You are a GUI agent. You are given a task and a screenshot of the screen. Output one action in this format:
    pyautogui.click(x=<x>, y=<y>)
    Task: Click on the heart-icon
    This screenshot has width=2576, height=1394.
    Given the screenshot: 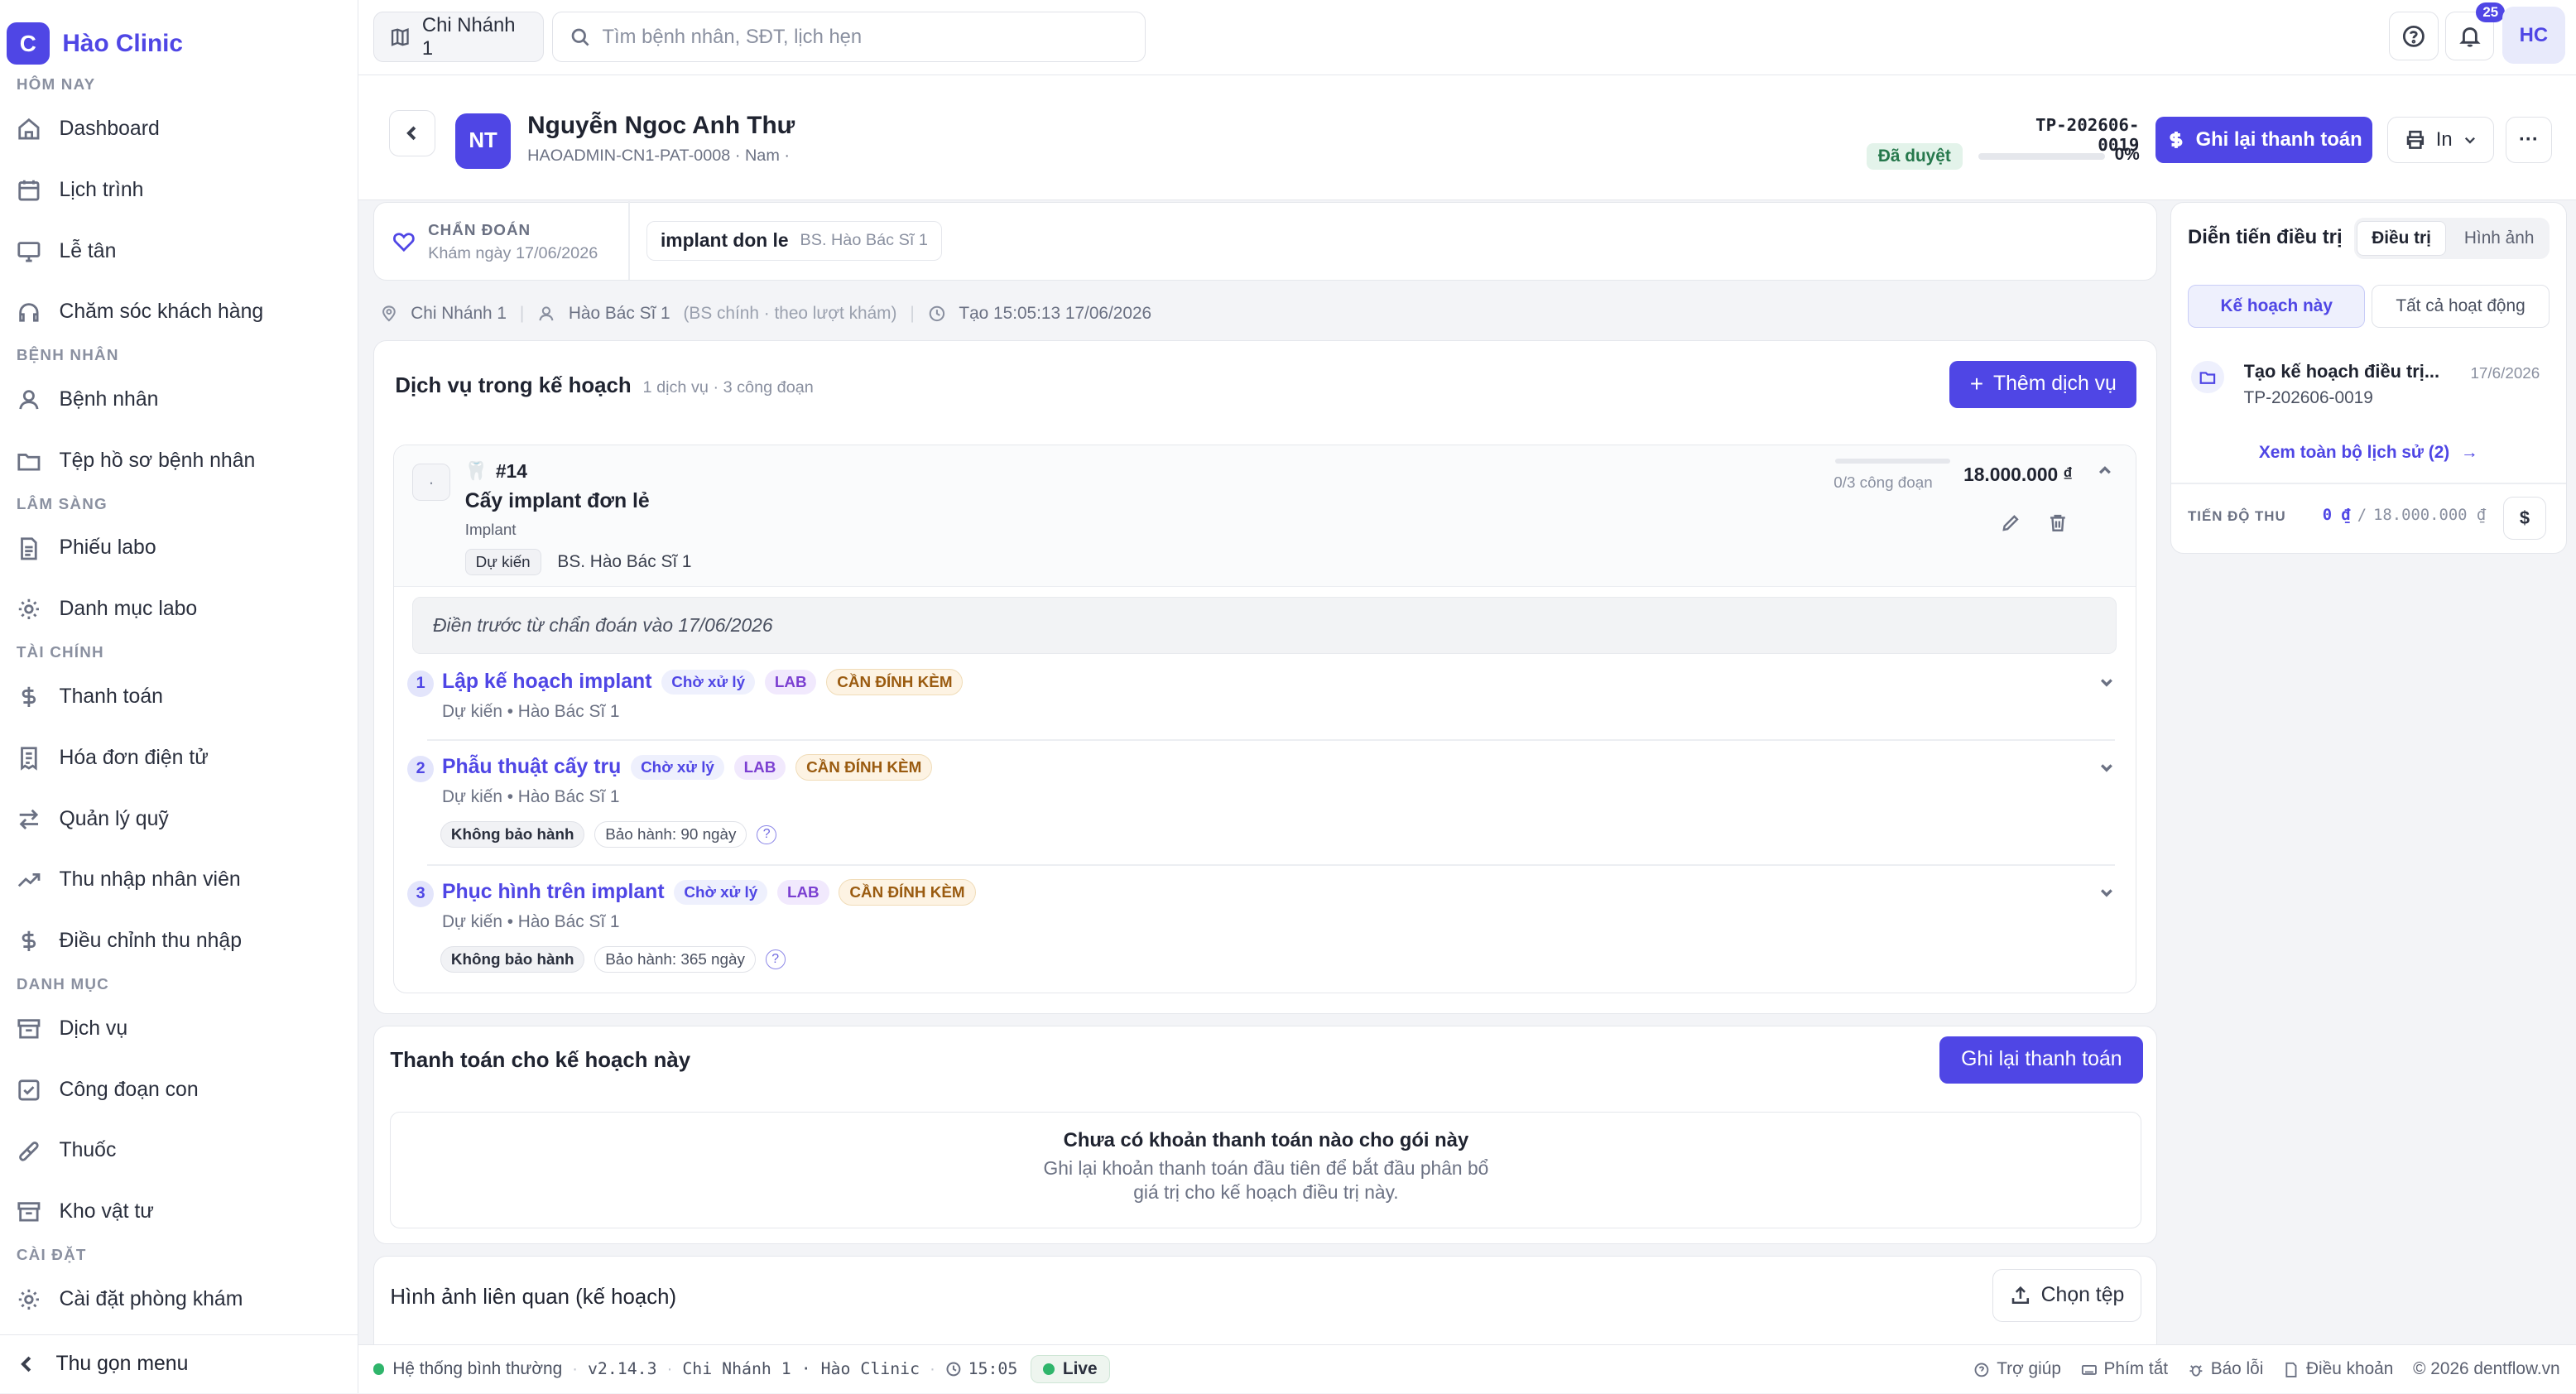 What is the action you would take?
    pyautogui.click(x=404, y=242)
    